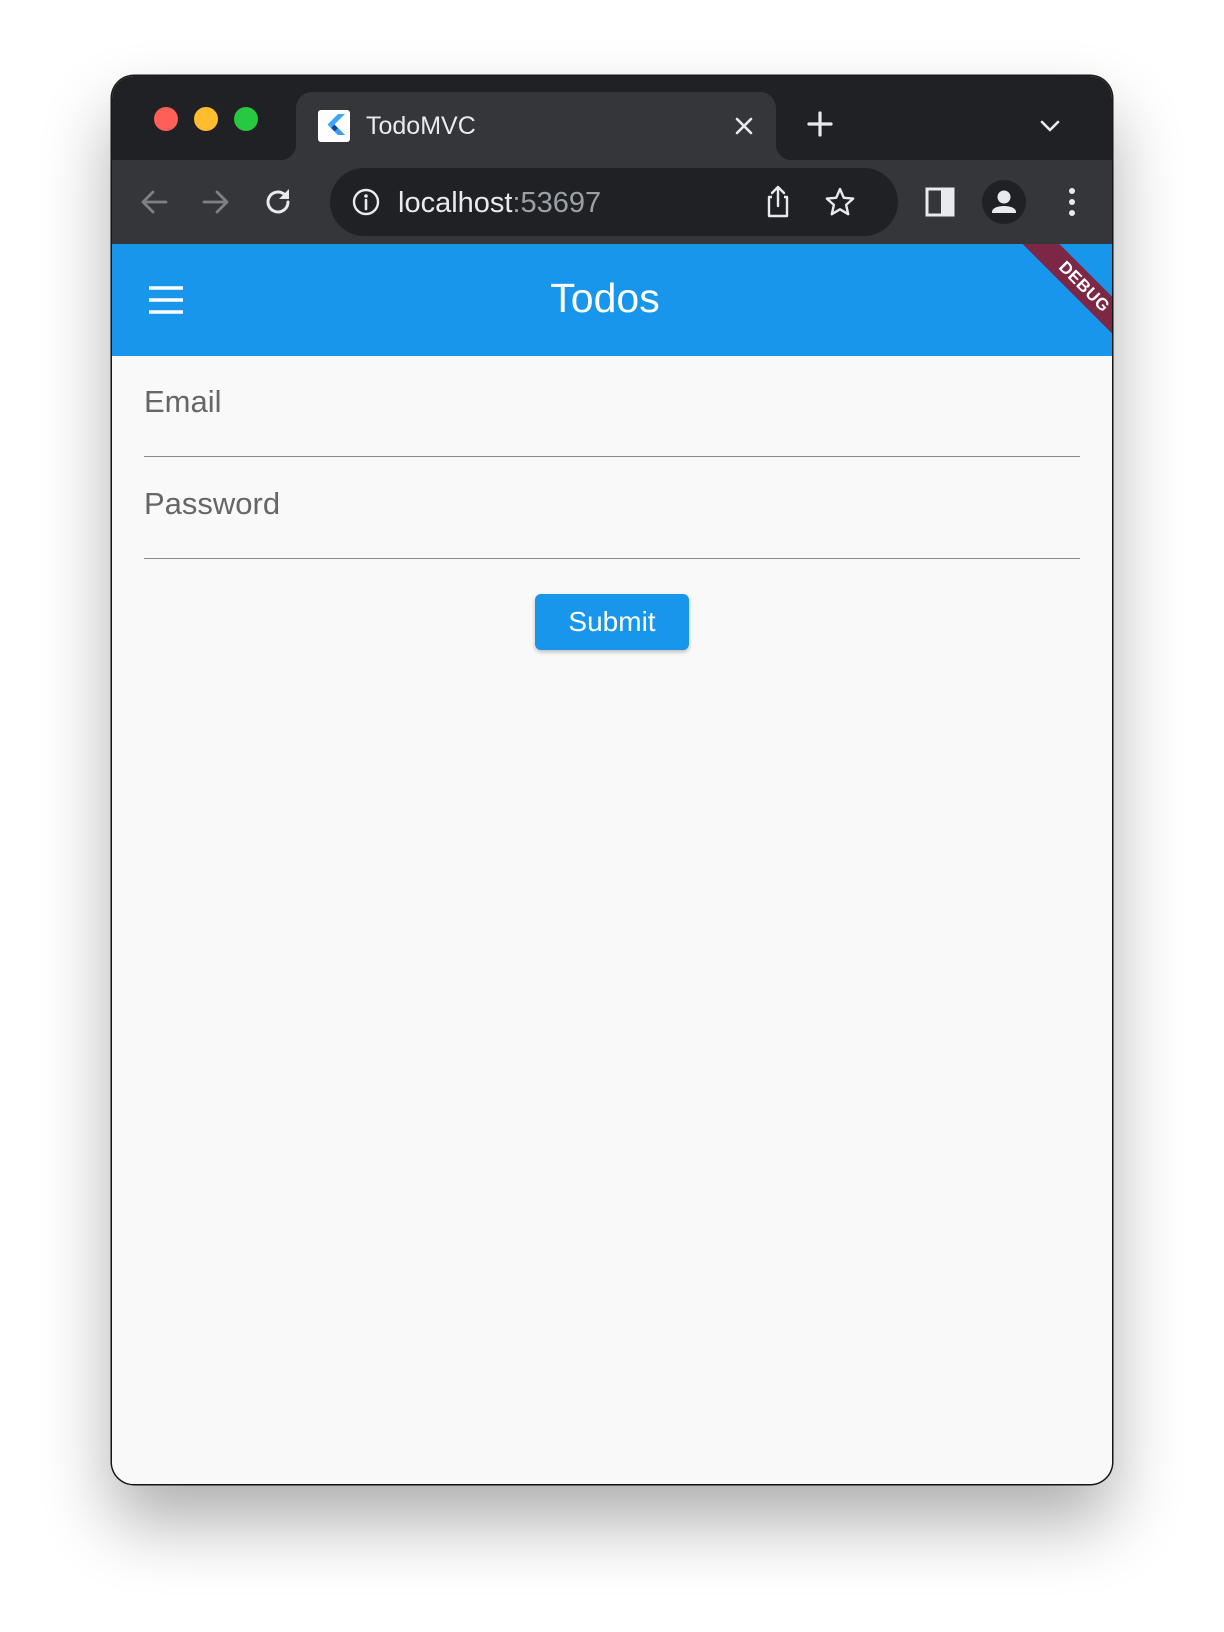 This screenshot has width=1224, height=1632. Describe the element at coordinates (612, 402) in the screenshot. I see `email-input` at that location.